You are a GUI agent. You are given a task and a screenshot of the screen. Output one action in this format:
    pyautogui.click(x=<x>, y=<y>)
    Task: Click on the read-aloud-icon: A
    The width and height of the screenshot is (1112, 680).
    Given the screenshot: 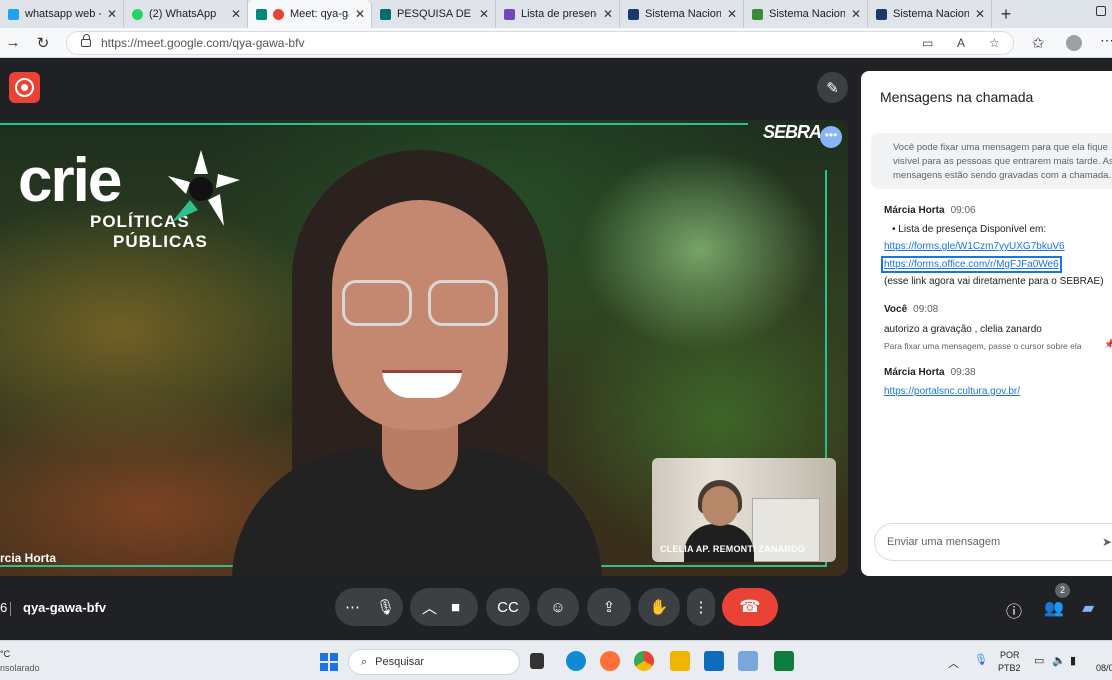 What is the action you would take?
    pyautogui.click(x=961, y=43)
    